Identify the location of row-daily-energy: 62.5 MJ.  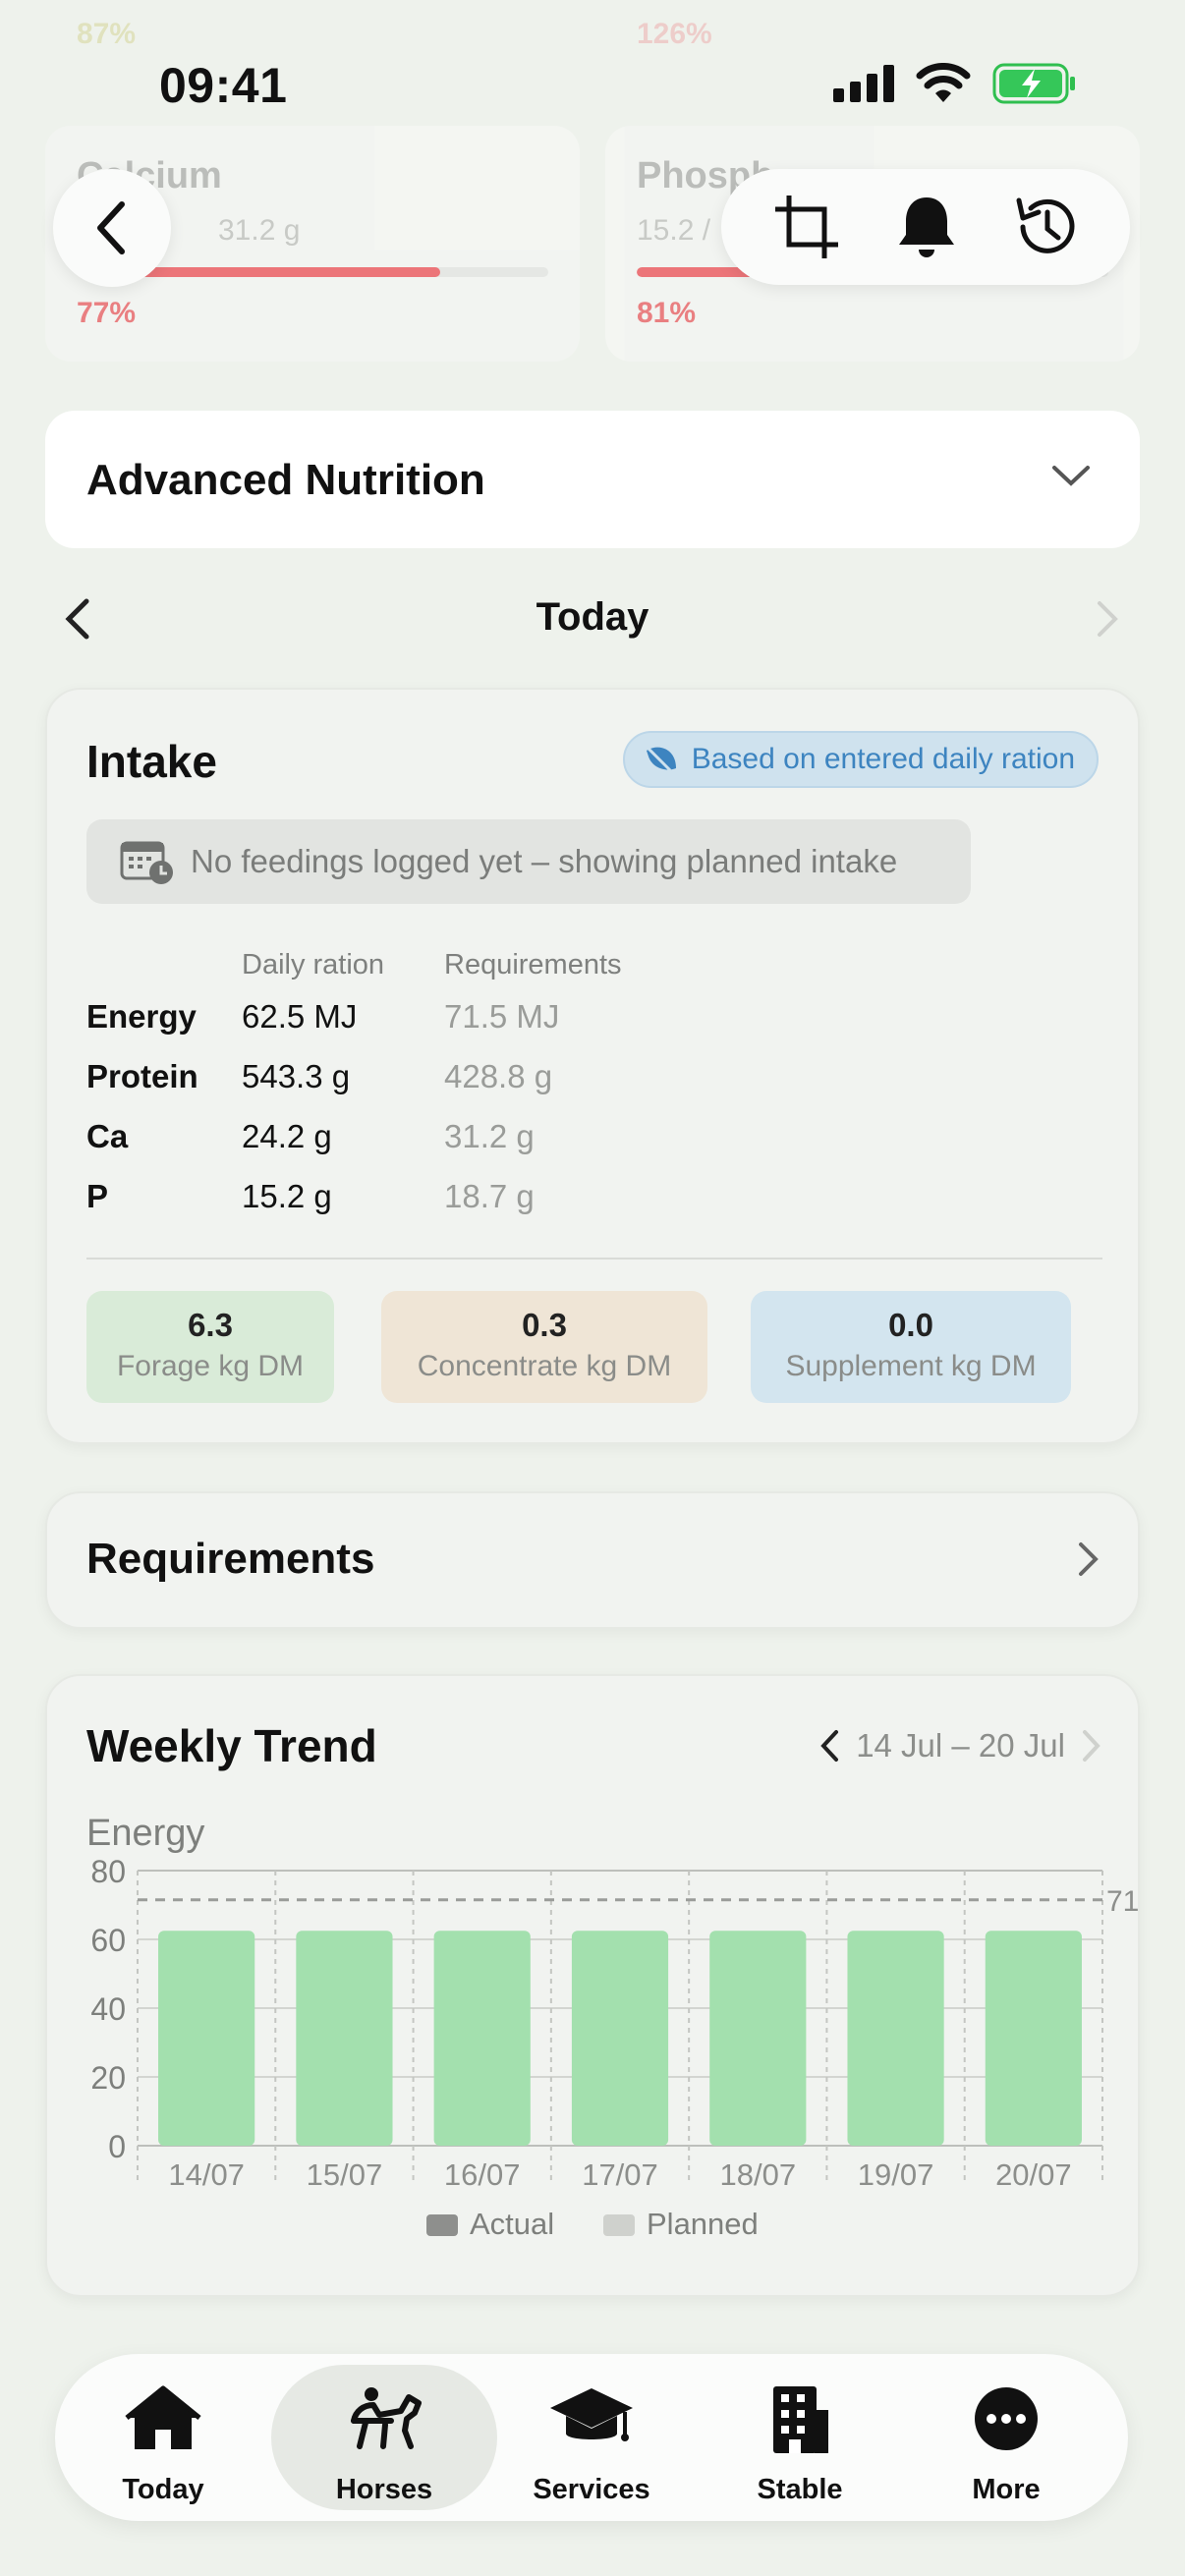
(300, 1016).